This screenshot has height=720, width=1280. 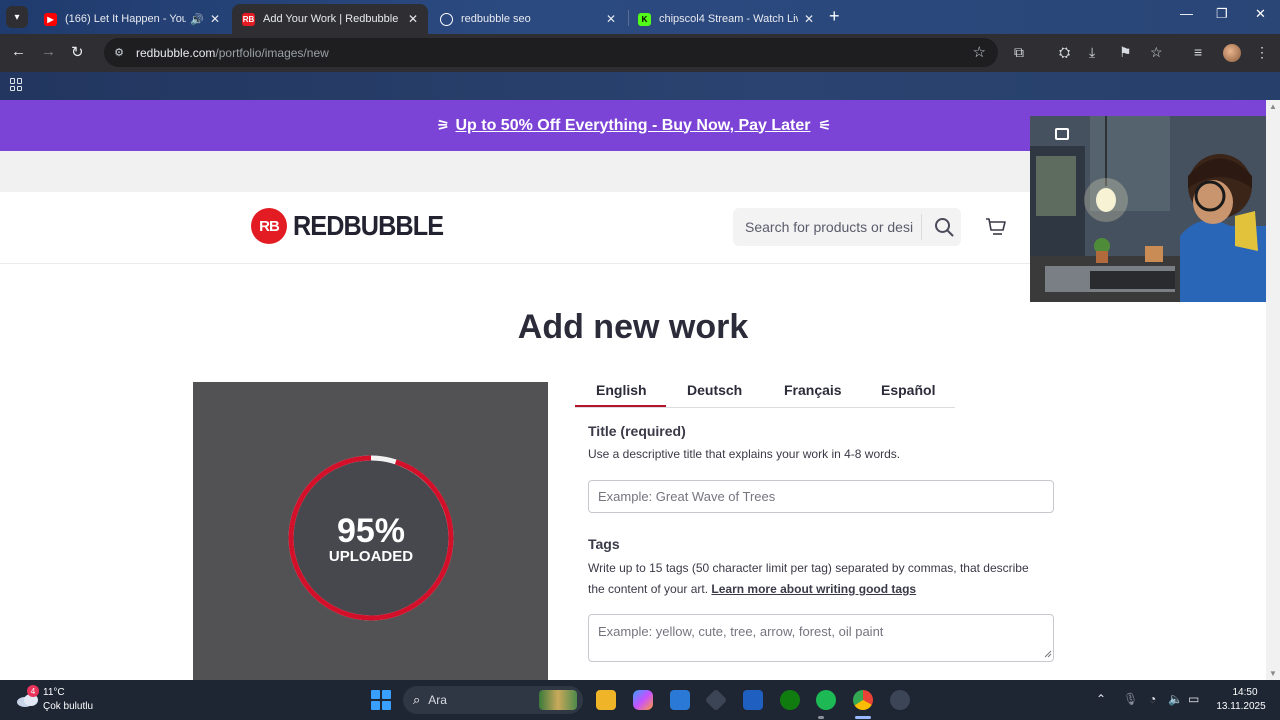 What do you see at coordinates (644, 19) in the screenshot?
I see `kick-icon: K` at bounding box center [644, 19].